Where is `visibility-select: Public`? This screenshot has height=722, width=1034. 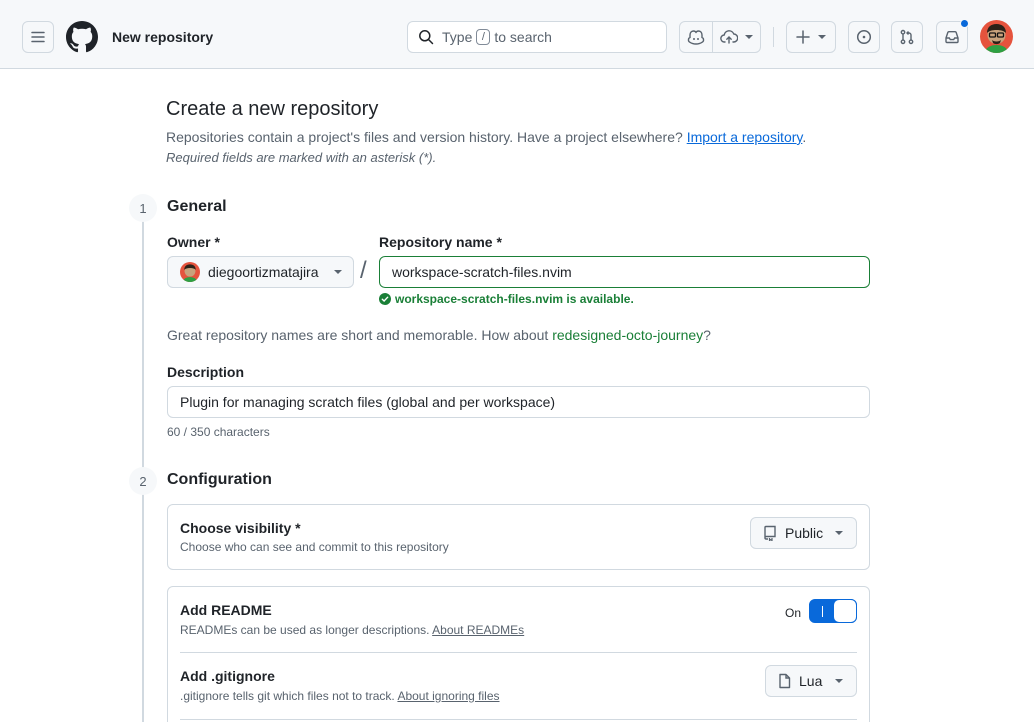
visibility-select: Public is located at coordinates (803, 533).